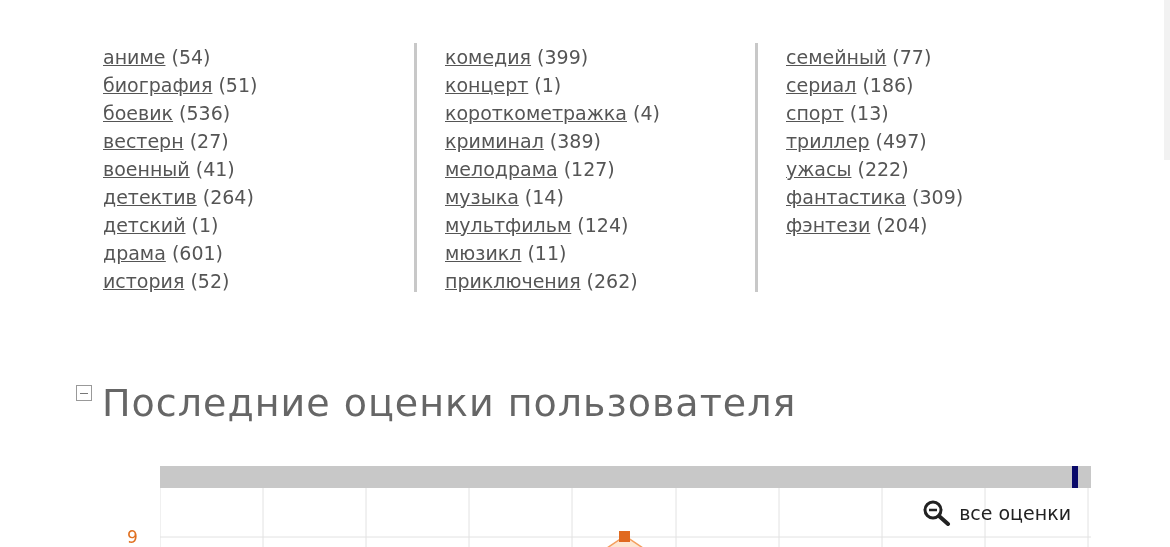 The height and width of the screenshot is (547, 1170). What do you see at coordinates (205, 113) in the screenshot?
I see `genre-count: (536)` at bounding box center [205, 113].